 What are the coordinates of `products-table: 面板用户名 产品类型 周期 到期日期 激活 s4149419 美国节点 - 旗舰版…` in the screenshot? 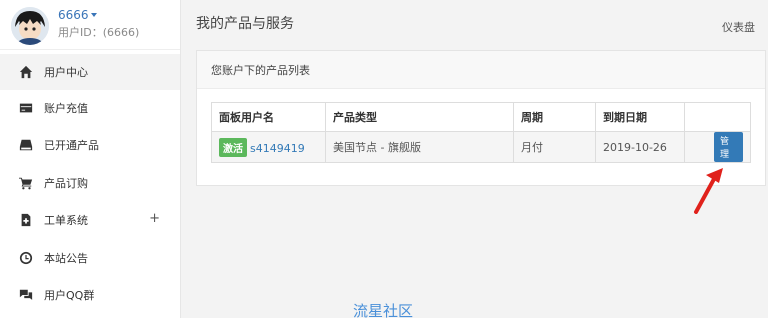 It's located at (481, 132).